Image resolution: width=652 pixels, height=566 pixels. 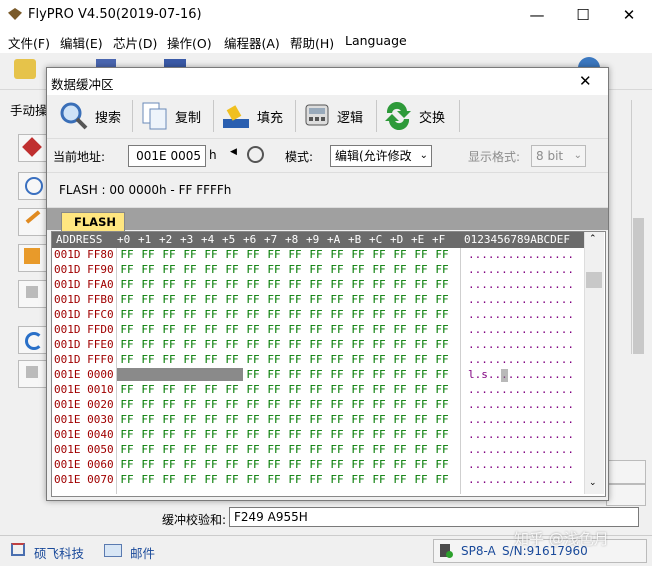 What do you see at coordinates (255, 154) in the screenshot?
I see `history-icon` at bounding box center [255, 154].